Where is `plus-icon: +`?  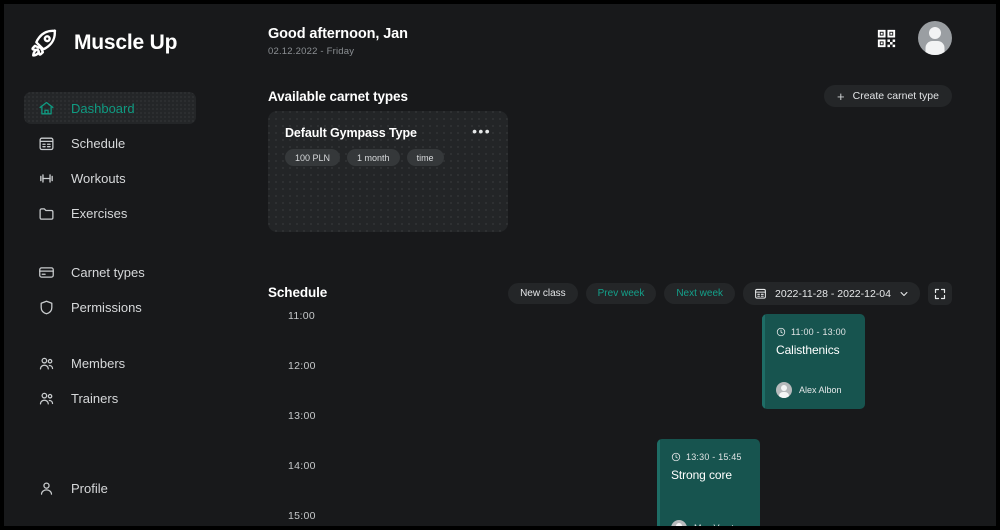 plus-icon: + is located at coordinates (841, 96).